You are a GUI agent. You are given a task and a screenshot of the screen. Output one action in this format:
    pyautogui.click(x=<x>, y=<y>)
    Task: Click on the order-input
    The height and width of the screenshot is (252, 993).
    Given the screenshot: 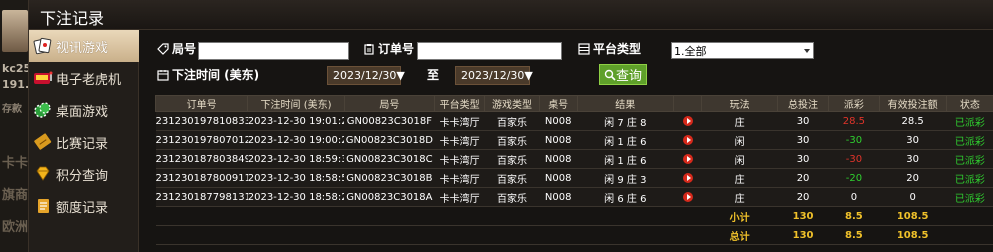 What is the action you would take?
    pyautogui.click(x=489, y=51)
    